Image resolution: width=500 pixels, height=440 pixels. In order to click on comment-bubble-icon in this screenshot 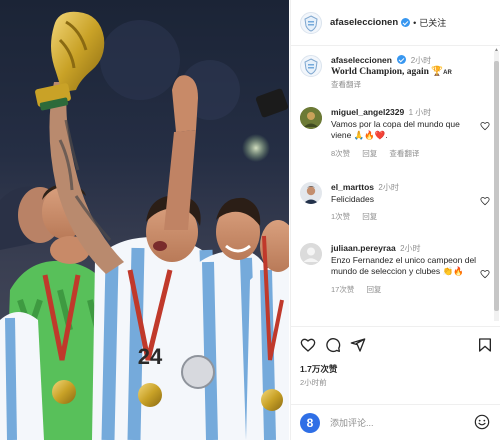, I will do `click(333, 345)`.